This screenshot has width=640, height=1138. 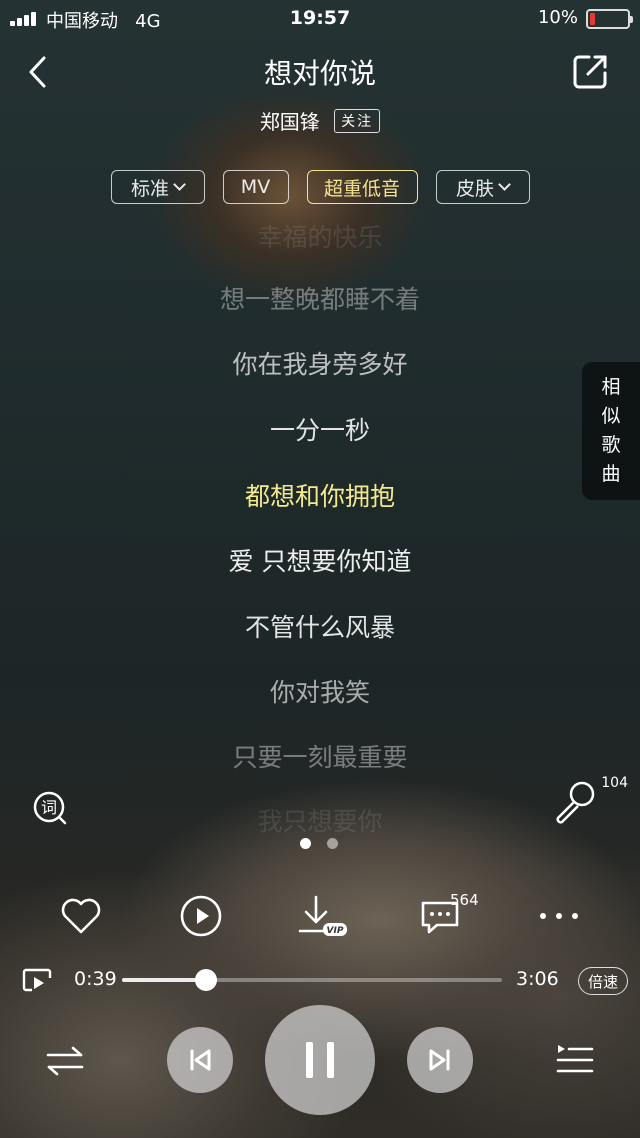 I want to click on artist-row: 郑国锋 关注, so click(x=320, y=120).